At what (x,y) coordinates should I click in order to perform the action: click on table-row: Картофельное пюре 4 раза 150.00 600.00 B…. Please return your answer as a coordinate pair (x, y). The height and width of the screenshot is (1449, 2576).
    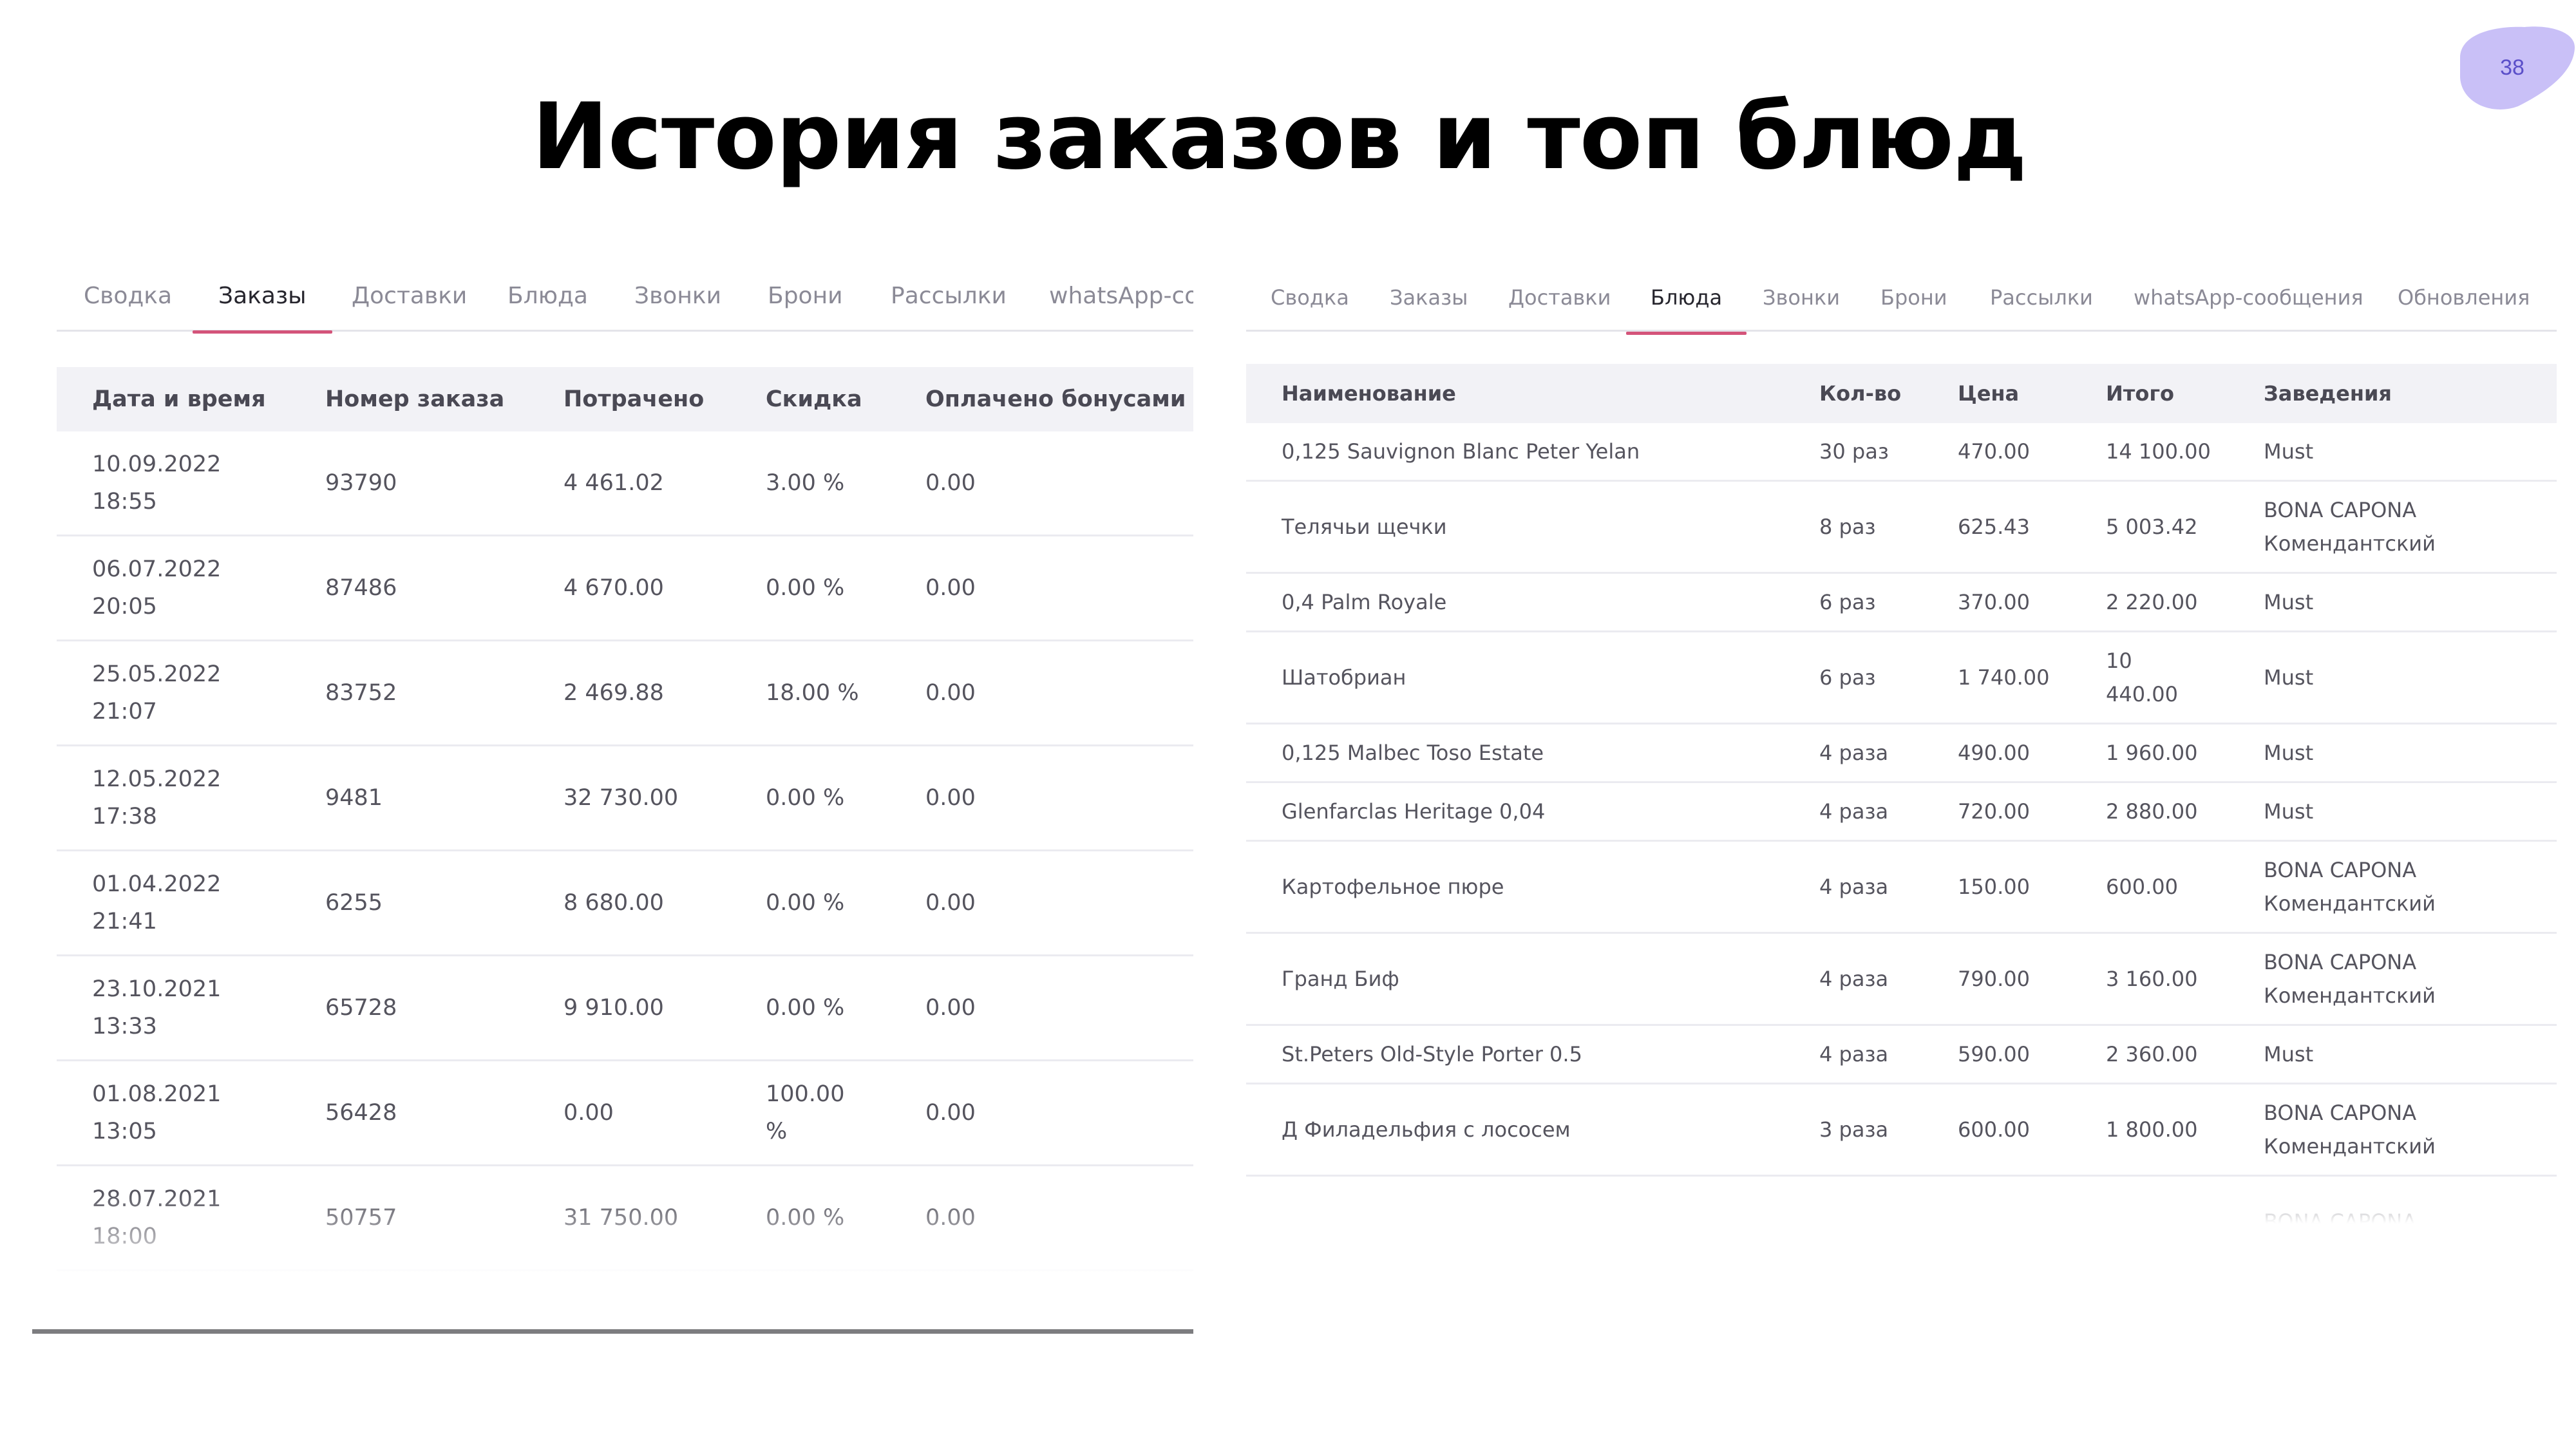
    Looking at the image, I should click on (1902, 887).